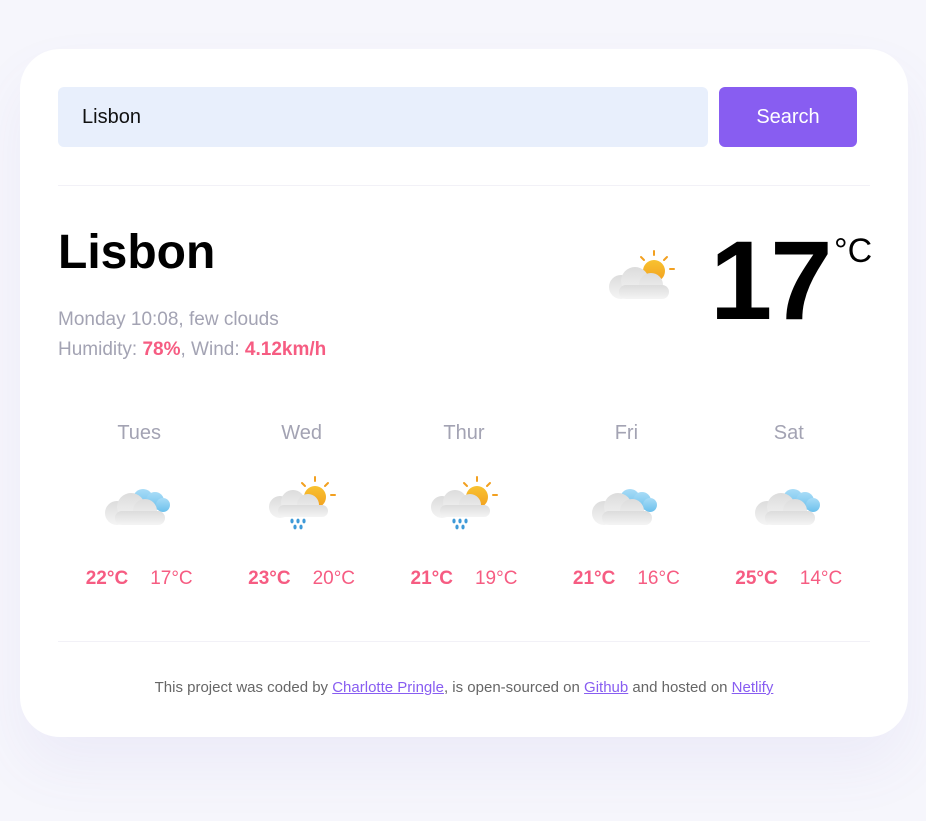  I want to click on forecast-max-temp: 23°C, so click(269, 578).